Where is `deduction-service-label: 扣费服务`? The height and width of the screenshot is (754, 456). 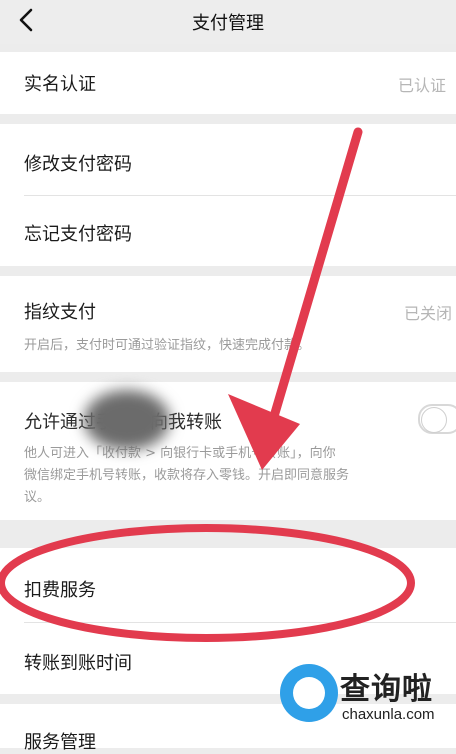
deduction-service-label: 扣费服务 is located at coordinates (60, 590).